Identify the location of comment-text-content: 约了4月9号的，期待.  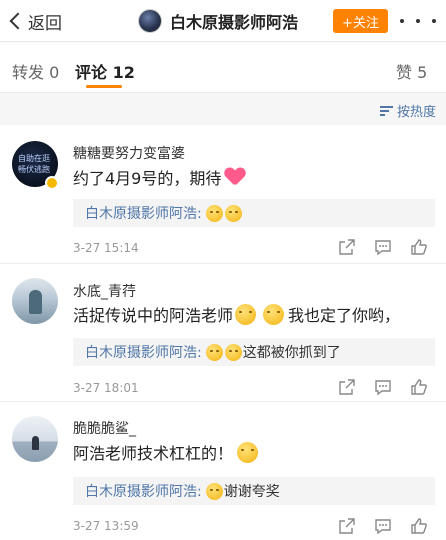
(147, 178).